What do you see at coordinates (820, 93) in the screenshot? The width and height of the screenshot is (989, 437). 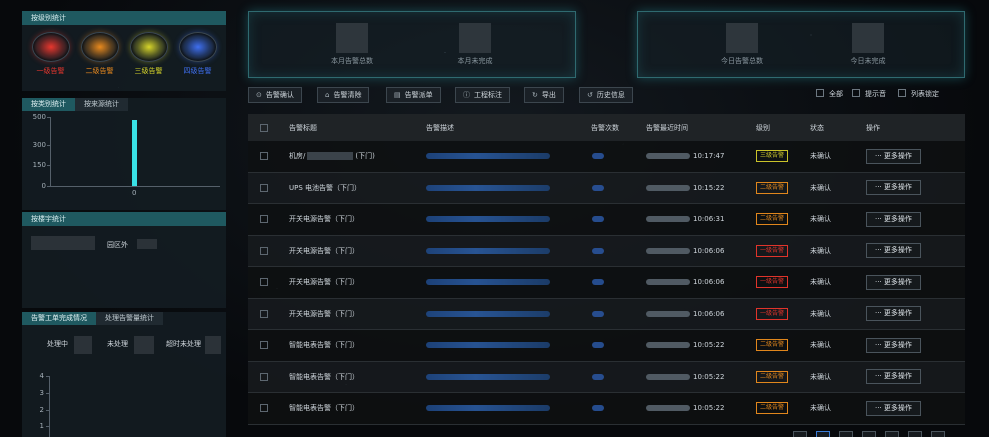 I see `all-checkbox-box` at bounding box center [820, 93].